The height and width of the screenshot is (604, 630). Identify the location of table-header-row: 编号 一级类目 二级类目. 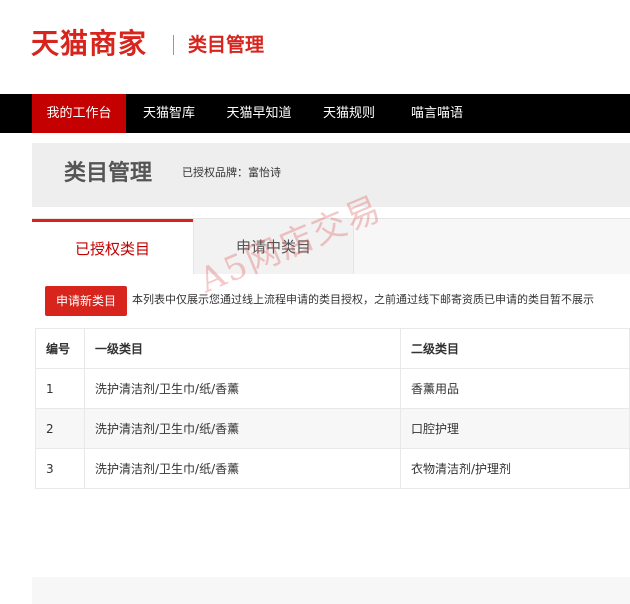
(332, 348).